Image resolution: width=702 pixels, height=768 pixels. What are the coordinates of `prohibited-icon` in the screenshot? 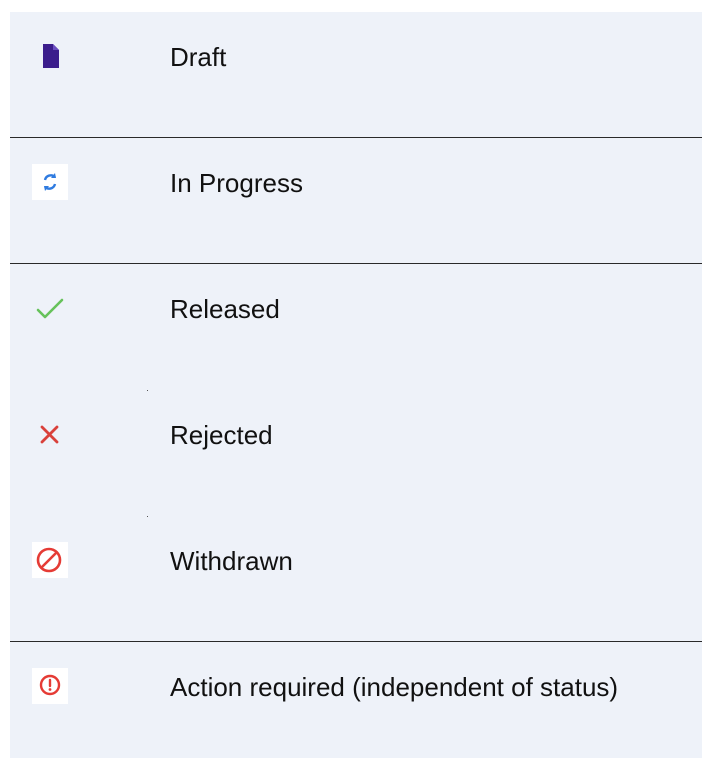 It's located at (50, 560).